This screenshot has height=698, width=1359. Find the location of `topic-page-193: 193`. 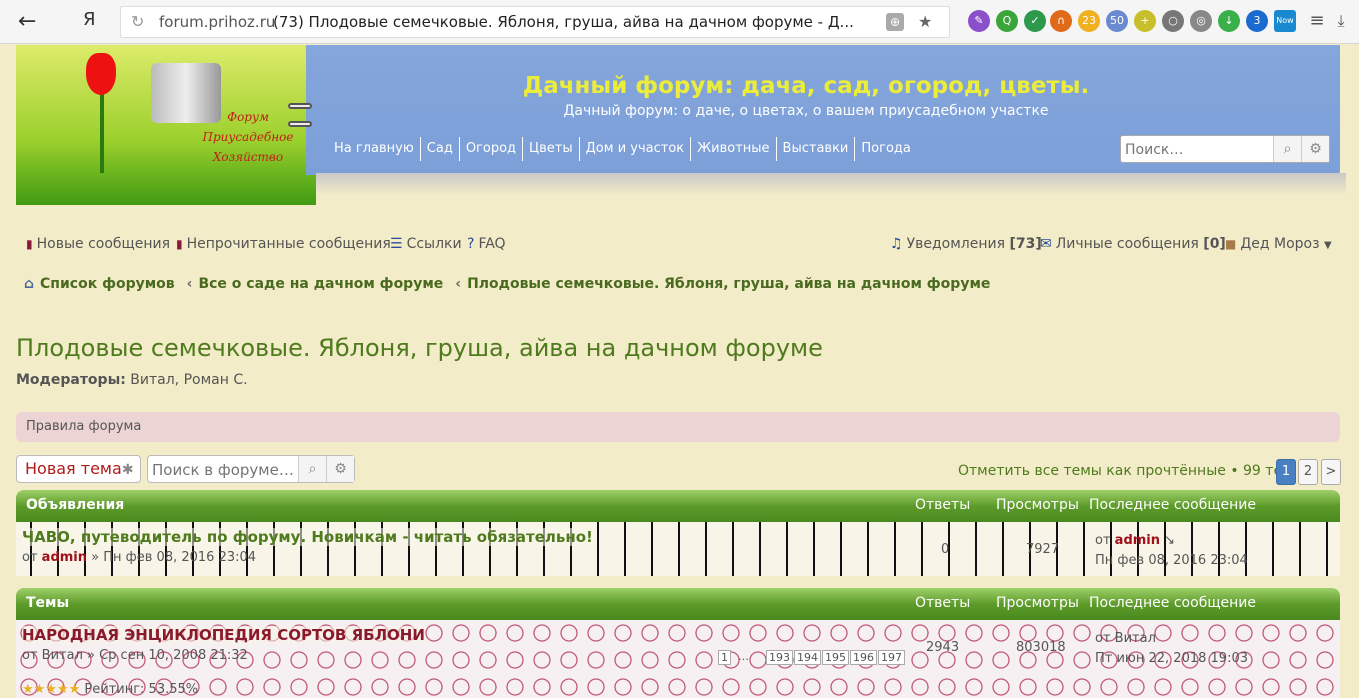

topic-page-193: 193 is located at coordinates (779, 657).